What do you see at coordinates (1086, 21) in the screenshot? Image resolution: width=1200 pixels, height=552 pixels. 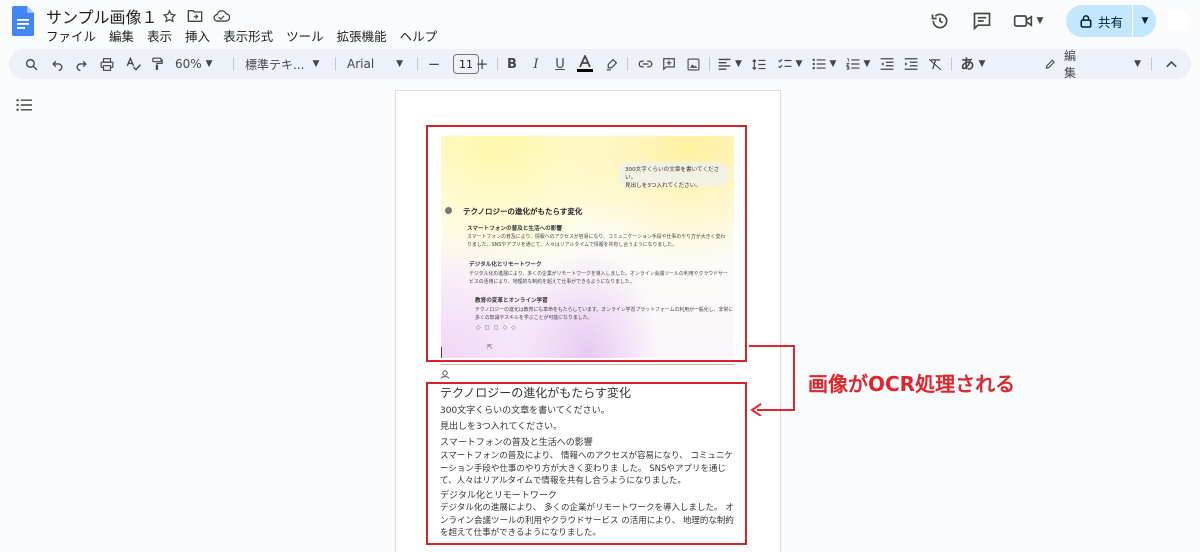 I see `lock-icon` at bounding box center [1086, 21].